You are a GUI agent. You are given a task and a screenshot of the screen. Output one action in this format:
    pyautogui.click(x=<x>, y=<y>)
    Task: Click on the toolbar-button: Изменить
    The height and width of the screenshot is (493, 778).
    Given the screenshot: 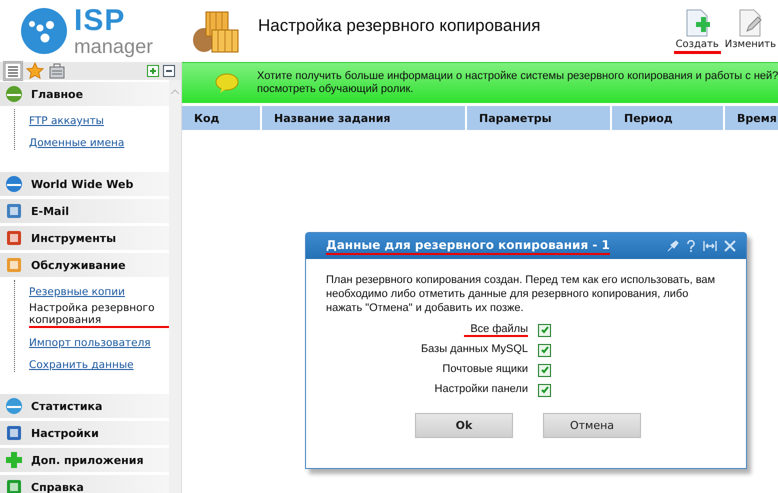 What is the action you would take?
    pyautogui.click(x=750, y=31)
    